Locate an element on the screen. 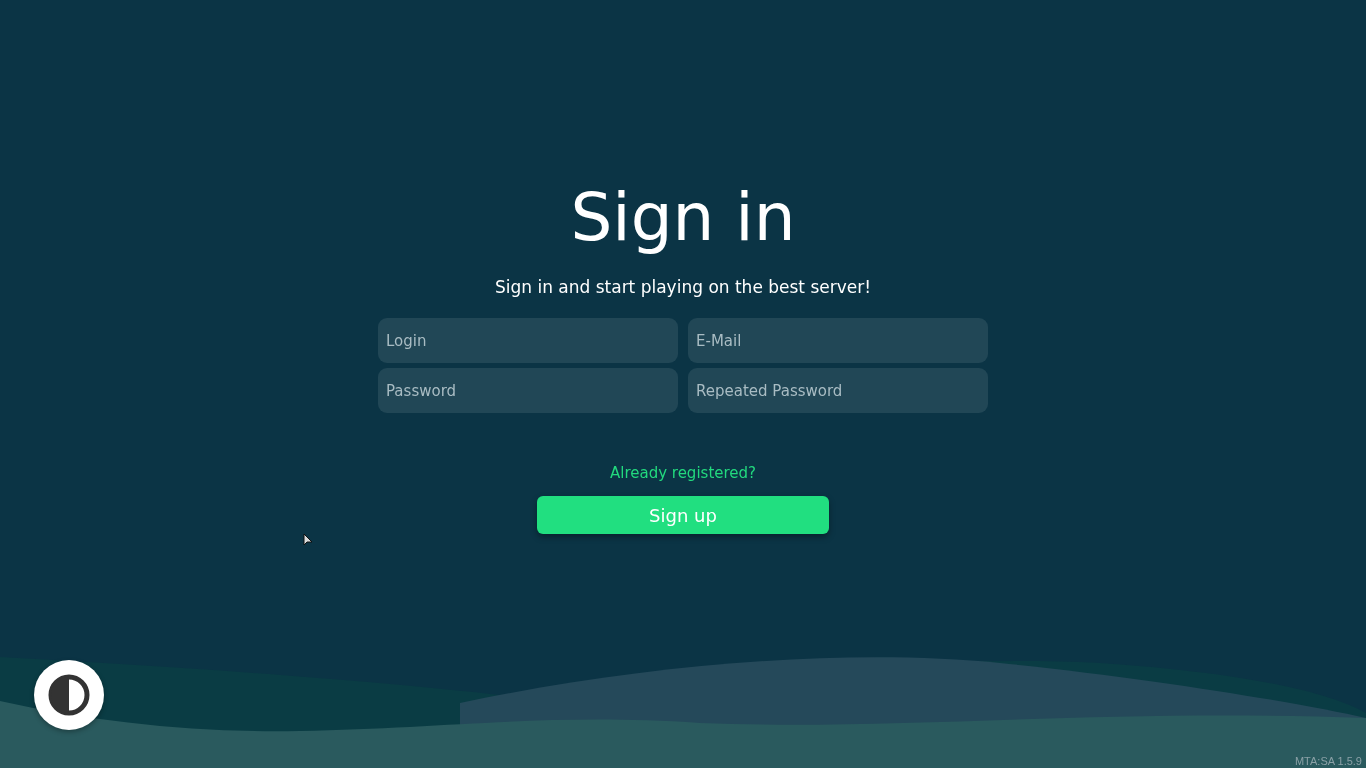 This screenshot has height=768, width=1366. input-field: Password is located at coordinates (528, 390).